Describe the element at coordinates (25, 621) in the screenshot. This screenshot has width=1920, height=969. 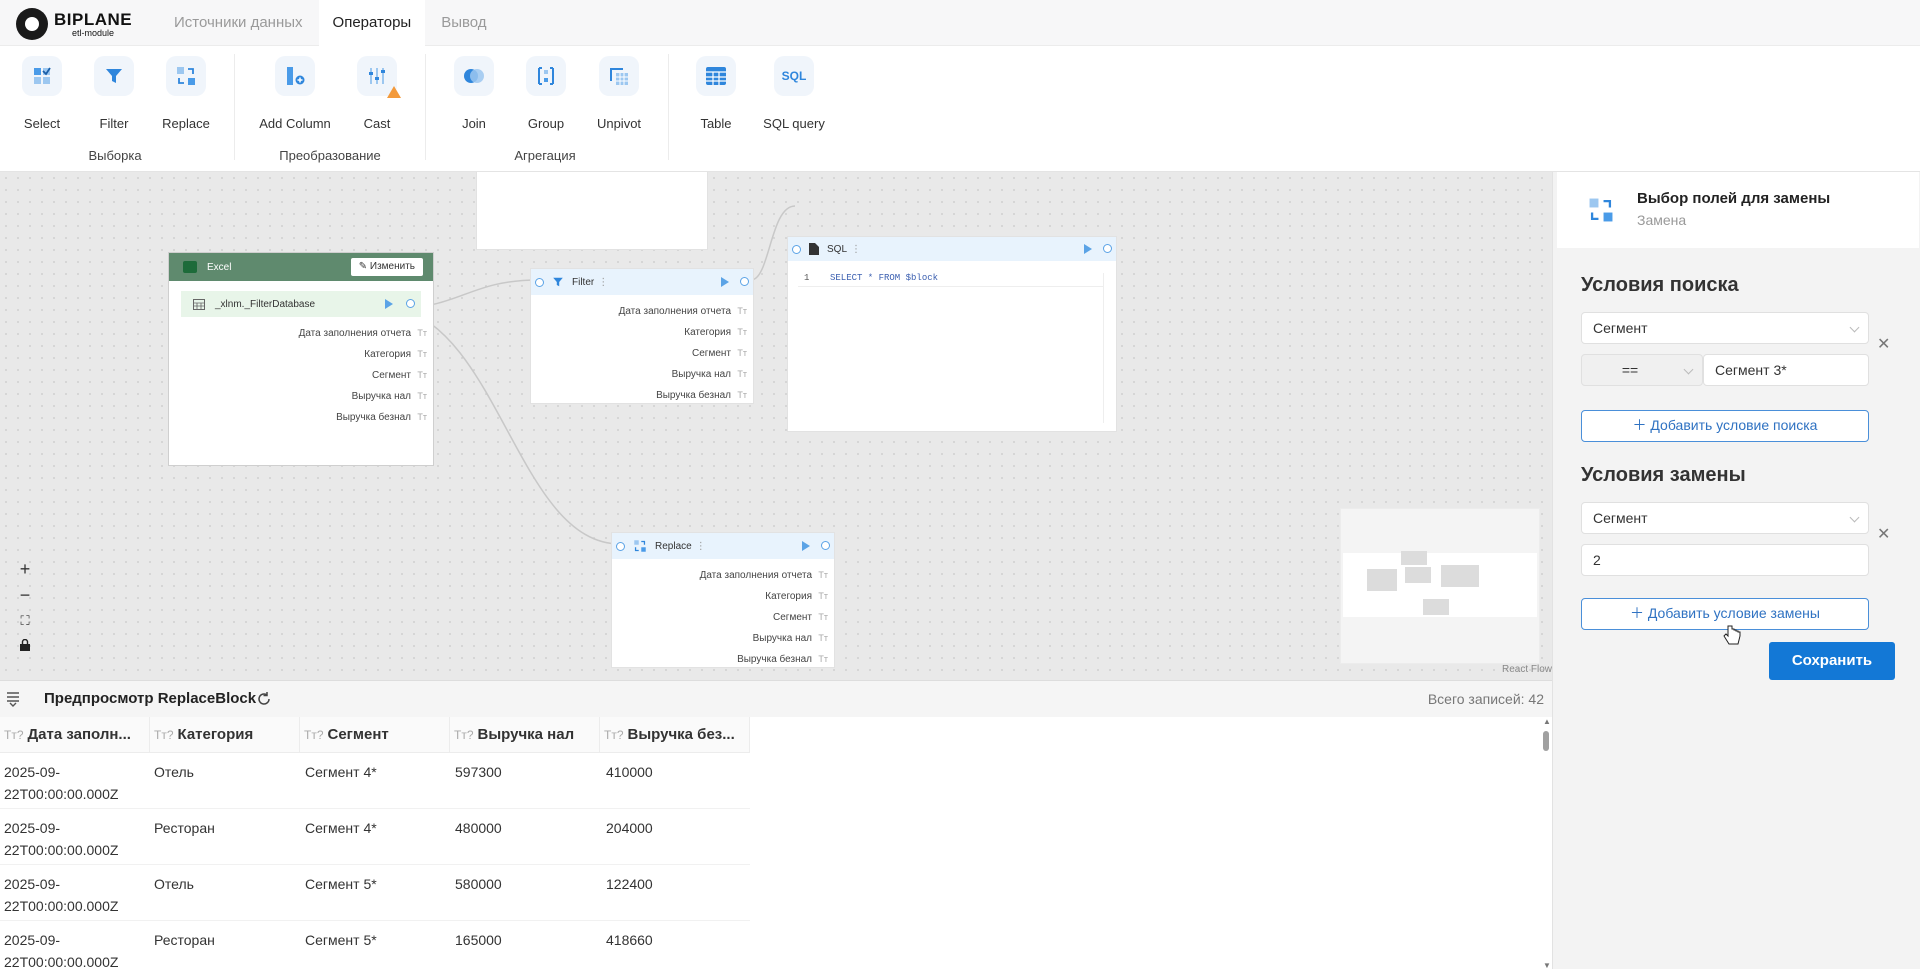
I see `fit-view-button: ⛶` at that location.